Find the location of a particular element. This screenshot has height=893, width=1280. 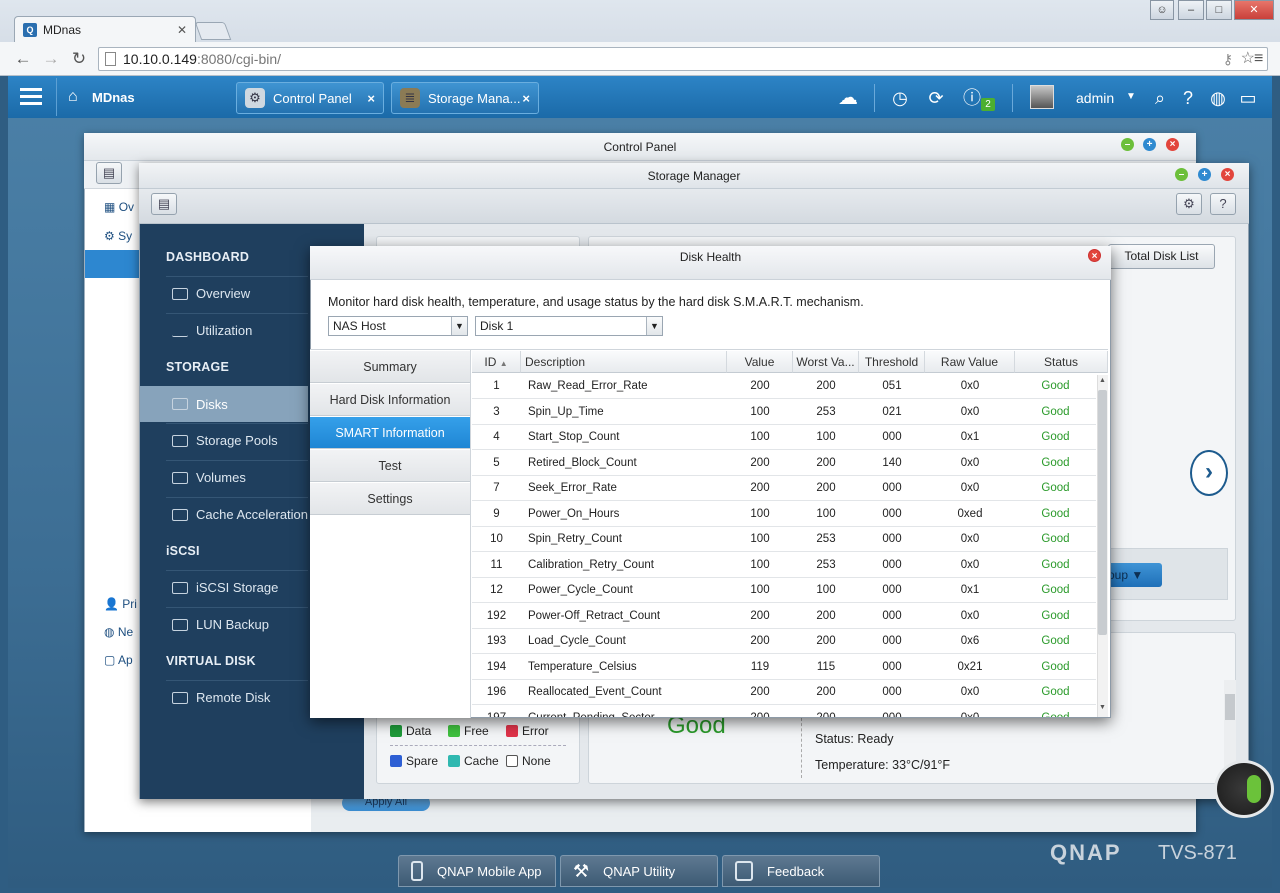

sync-icon: ⟳ is located at coordinates (936, 98).